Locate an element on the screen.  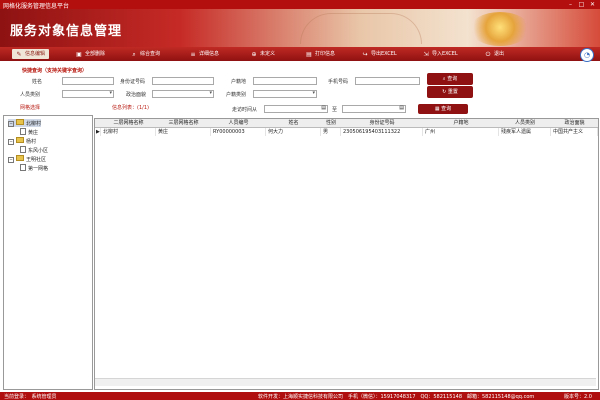
tree-node-first-grid: 第一网格 is located at coordinates (34, 168).